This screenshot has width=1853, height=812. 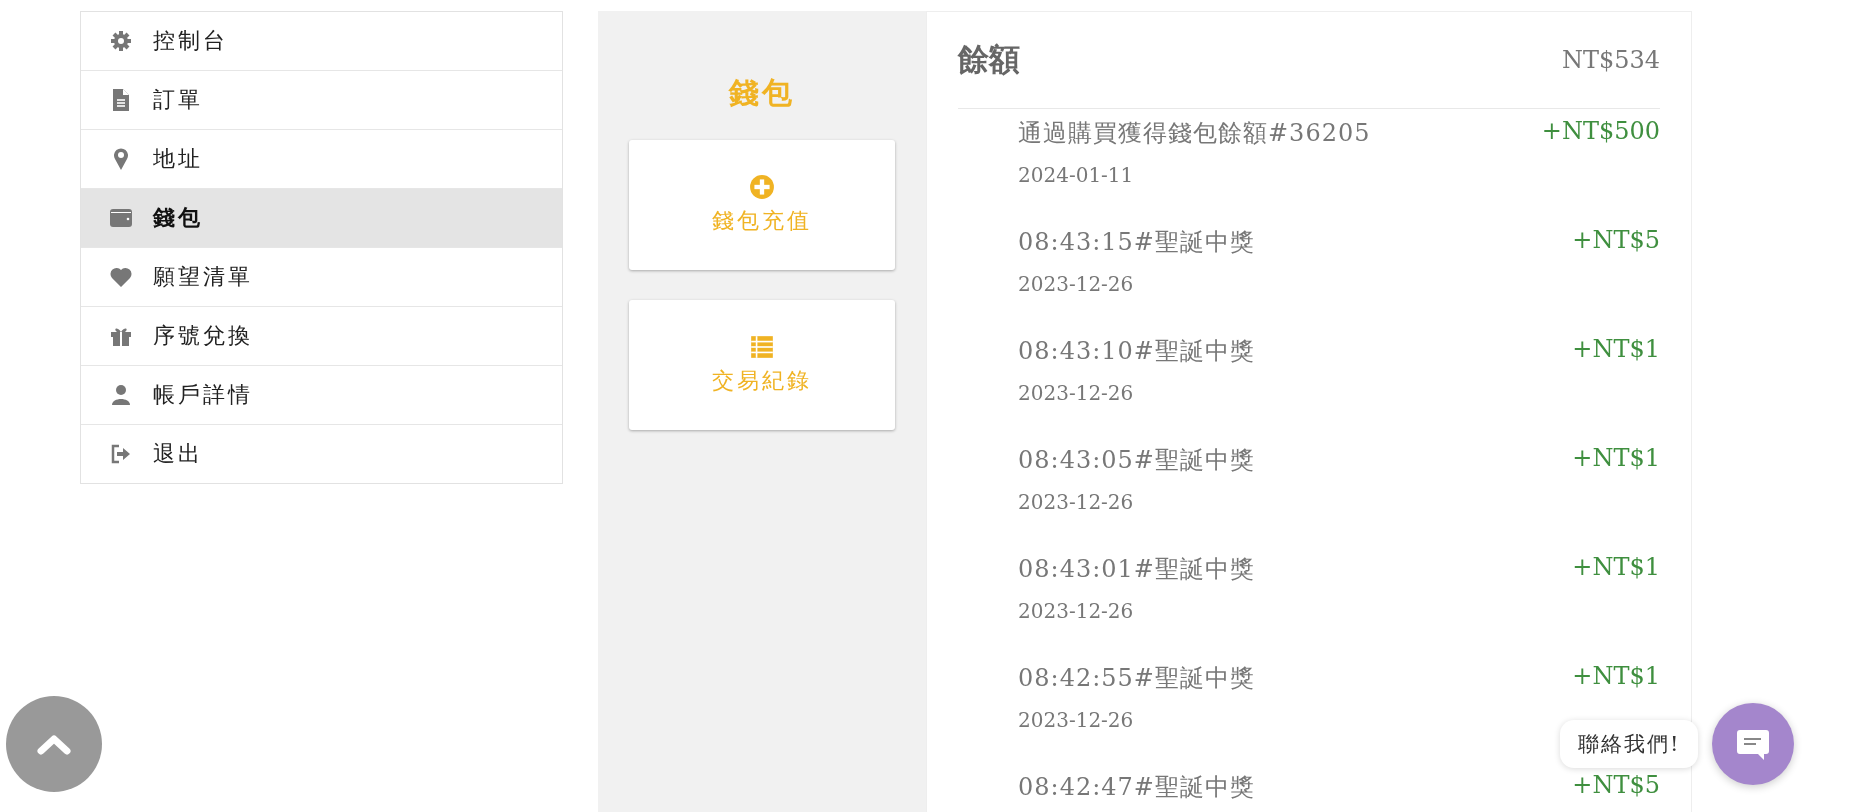 What do you see at coordinates (1136, 678) in the screenshot?
I see `transaction-title: 08:42:55#聖誕中獎` at bounding box center [1136, 678].